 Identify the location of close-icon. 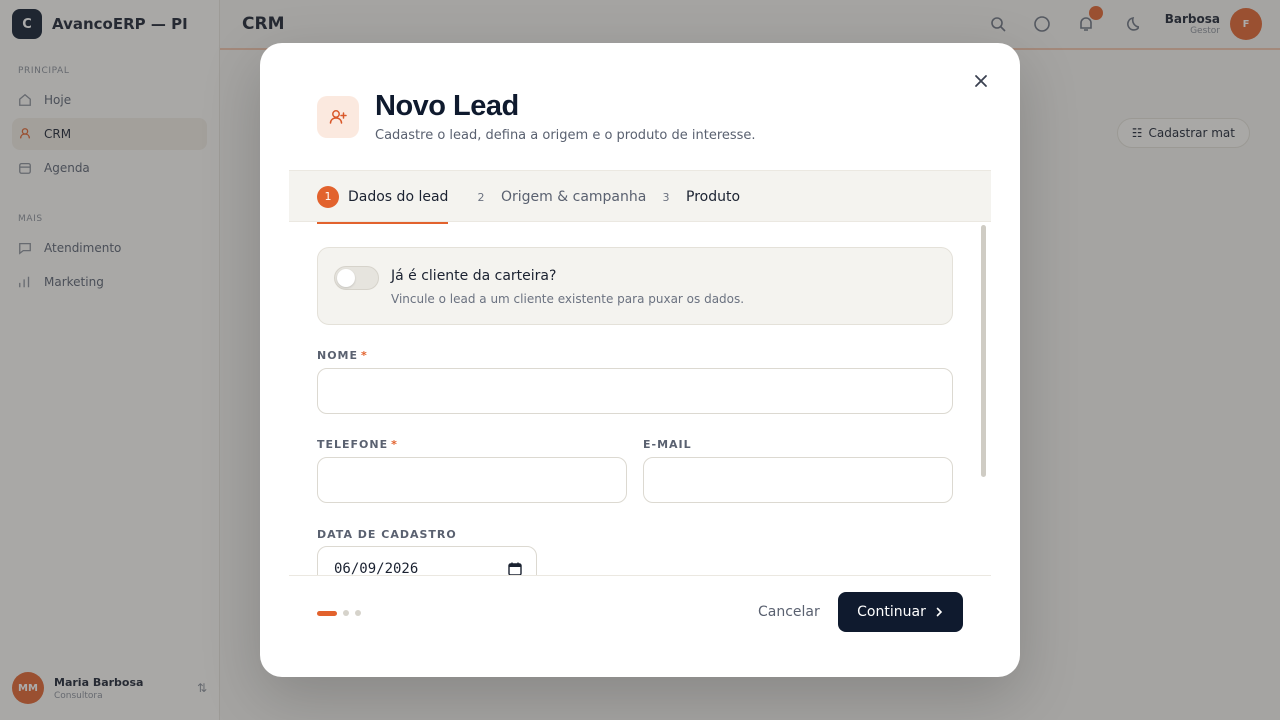
(981, 82).